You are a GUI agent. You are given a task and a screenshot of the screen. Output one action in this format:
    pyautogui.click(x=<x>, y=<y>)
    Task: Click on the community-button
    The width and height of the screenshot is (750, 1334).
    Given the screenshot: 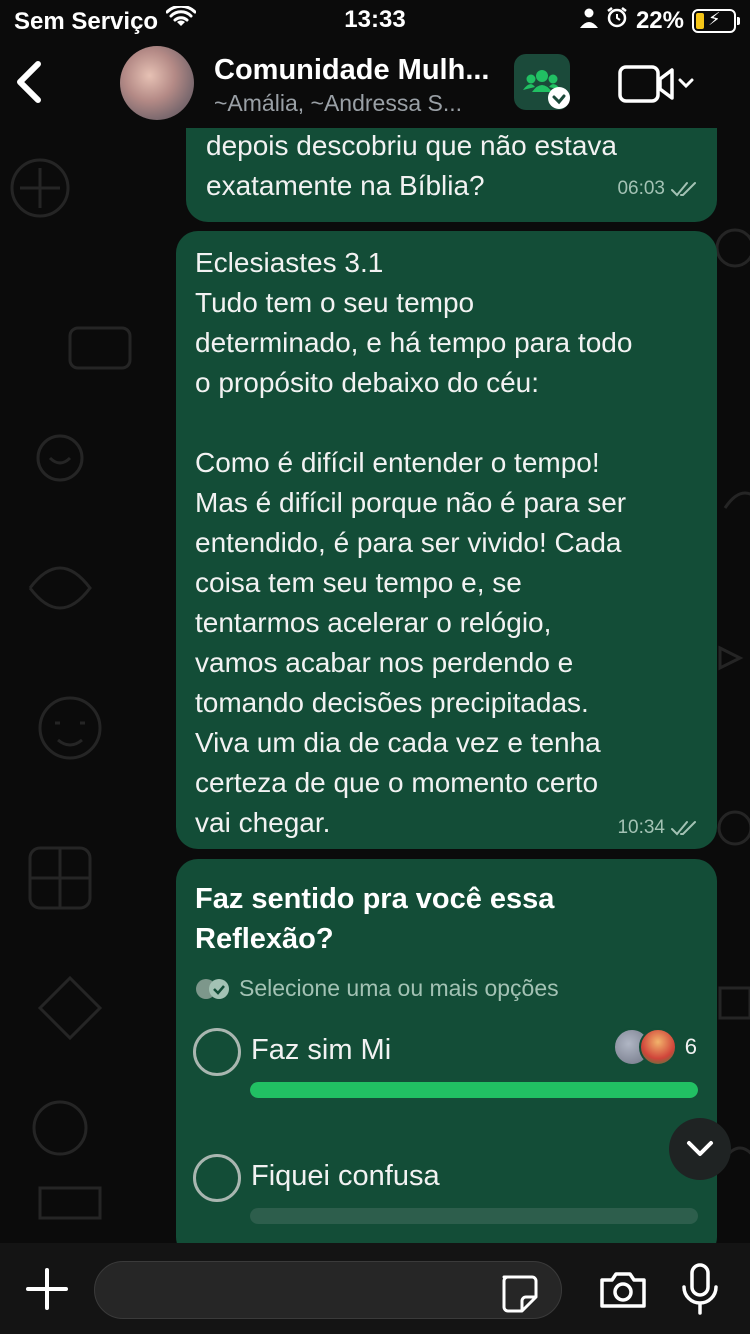 What is the action you would take?
    pyautogui.click(x=542, y=82)
    